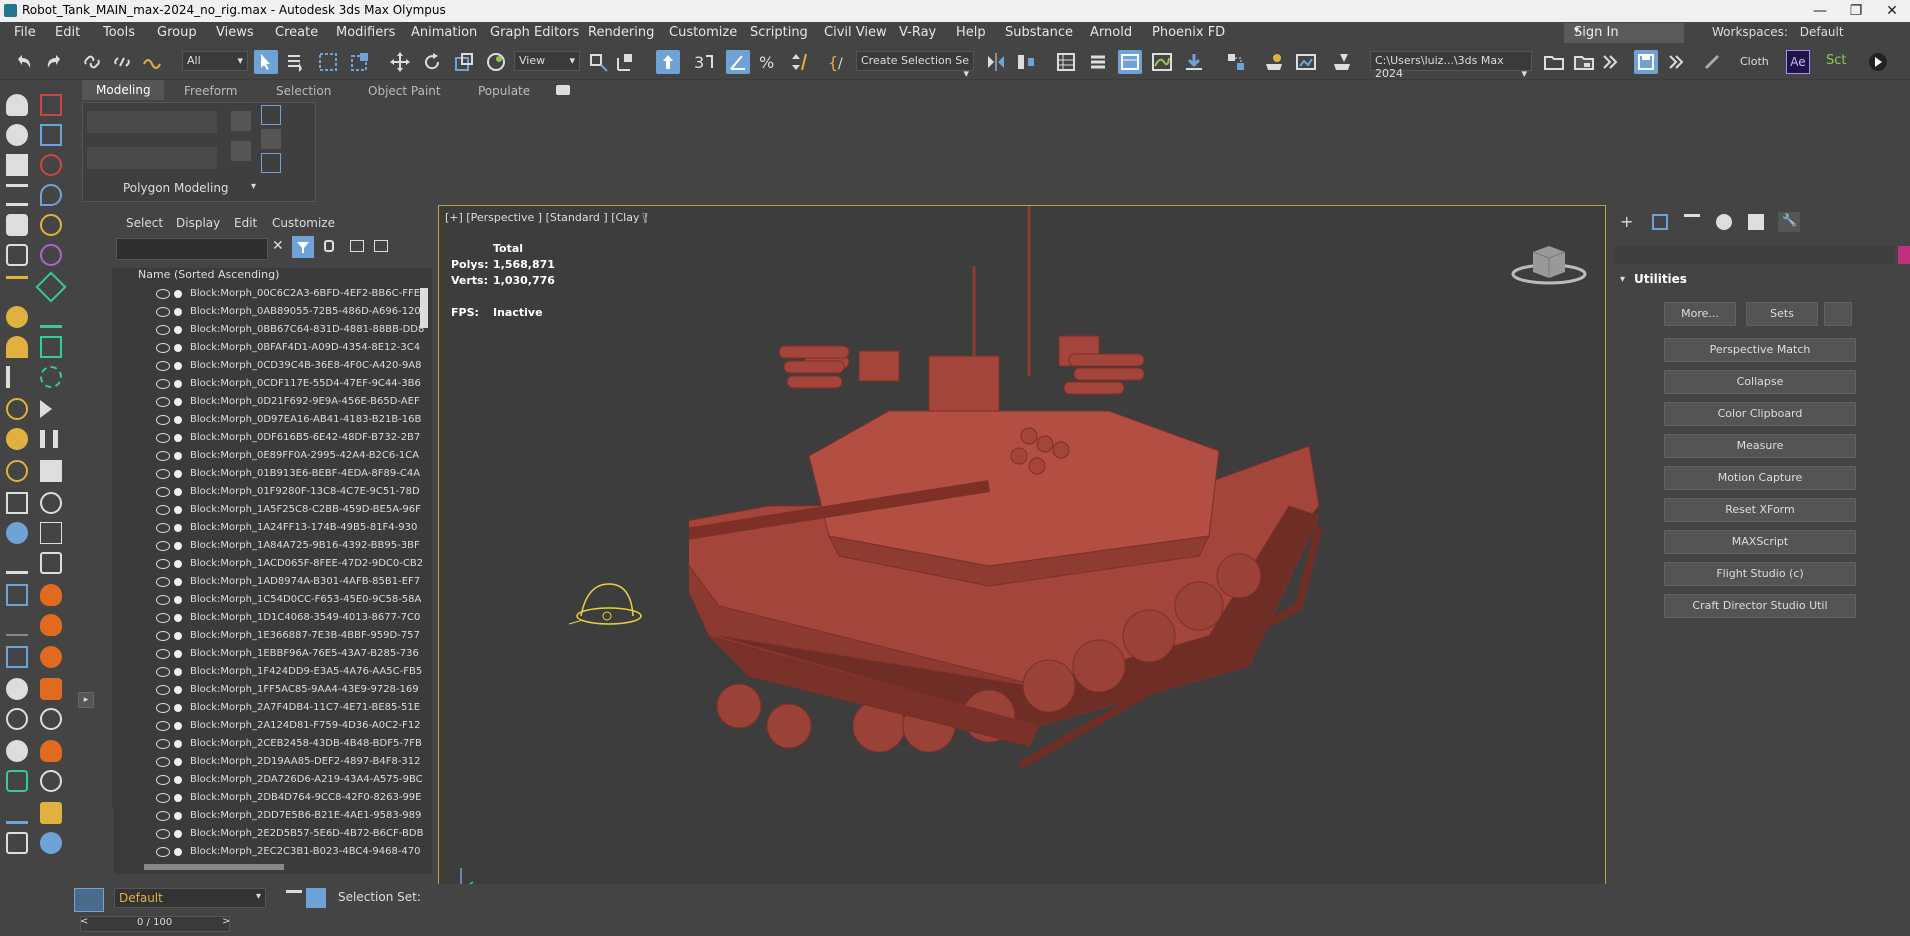  What do you see at coordinates (51, 105) in the screenshot?
I see `box-primitive-icon` at bounding box center [51, 105].